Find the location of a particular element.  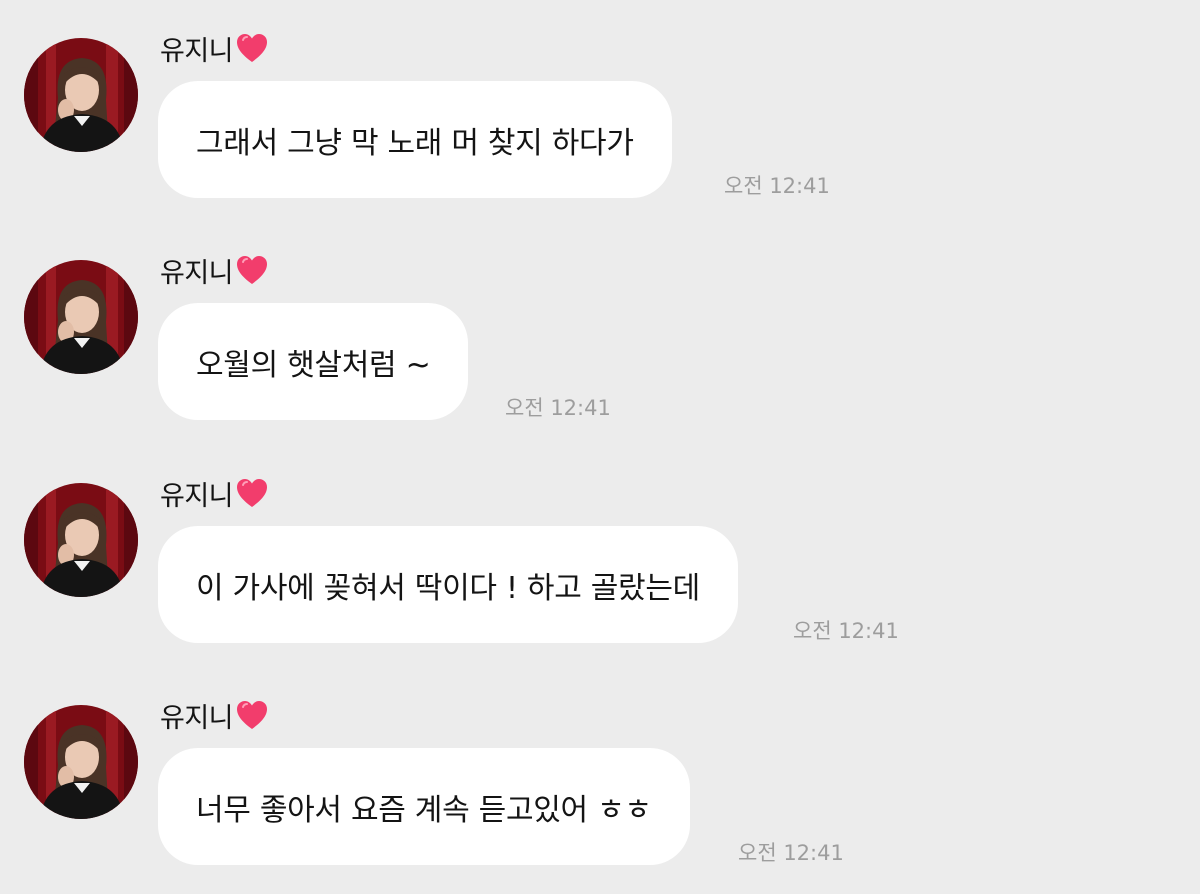

message-bubble: 그래서 그냥 막 노래 머 찾지 하다가 is located at coordinates (415, 139).